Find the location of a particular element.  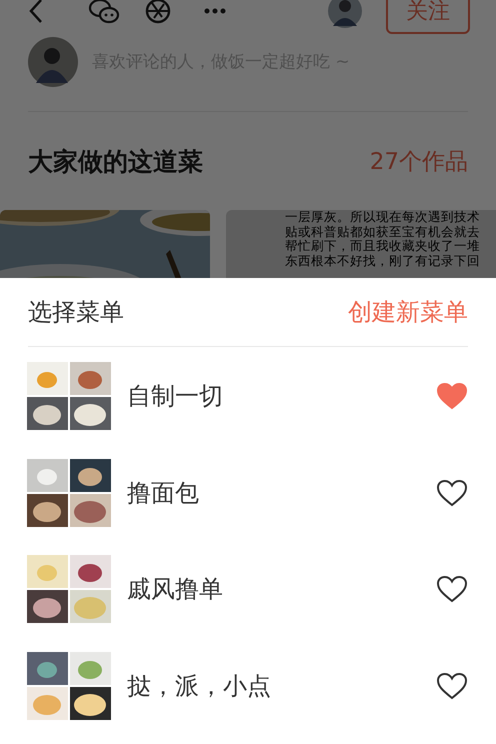

more-icon is located at coordinates (215, 11).